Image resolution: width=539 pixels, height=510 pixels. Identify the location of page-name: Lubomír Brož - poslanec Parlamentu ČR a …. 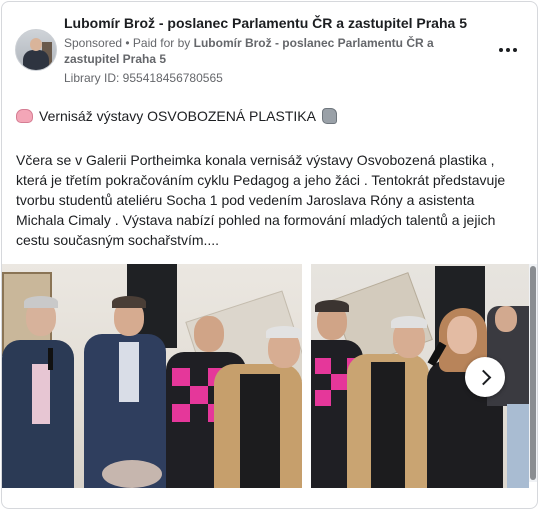
(274, 23).